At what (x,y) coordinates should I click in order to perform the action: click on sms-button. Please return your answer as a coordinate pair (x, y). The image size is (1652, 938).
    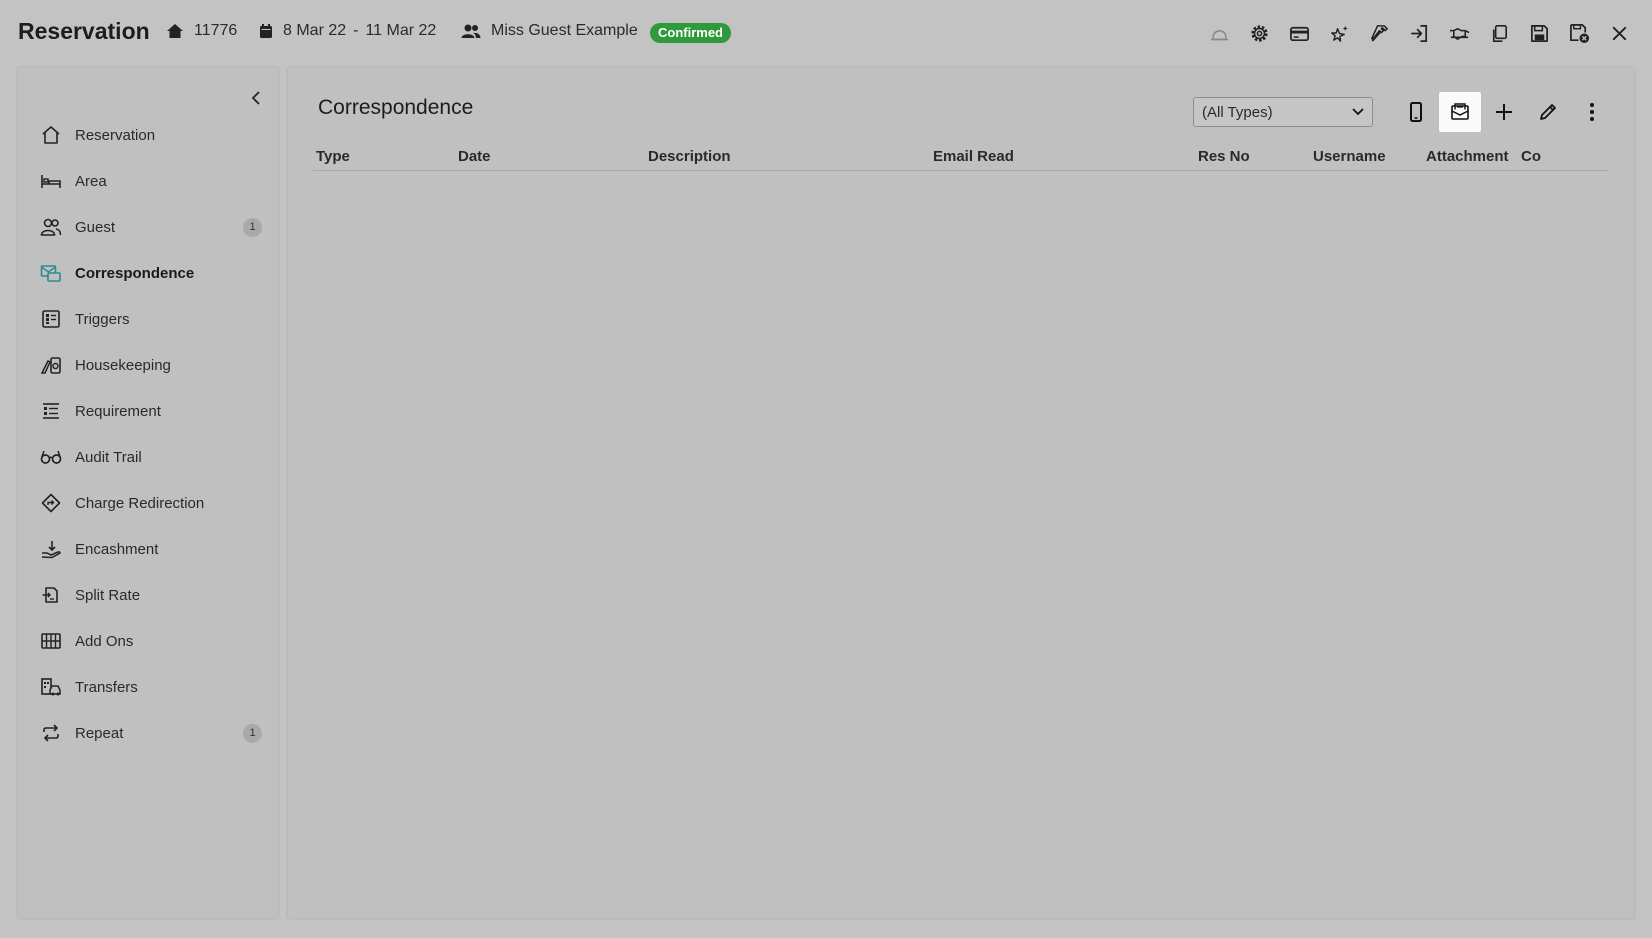
    Looking at the image, I should click on (1416, 112).